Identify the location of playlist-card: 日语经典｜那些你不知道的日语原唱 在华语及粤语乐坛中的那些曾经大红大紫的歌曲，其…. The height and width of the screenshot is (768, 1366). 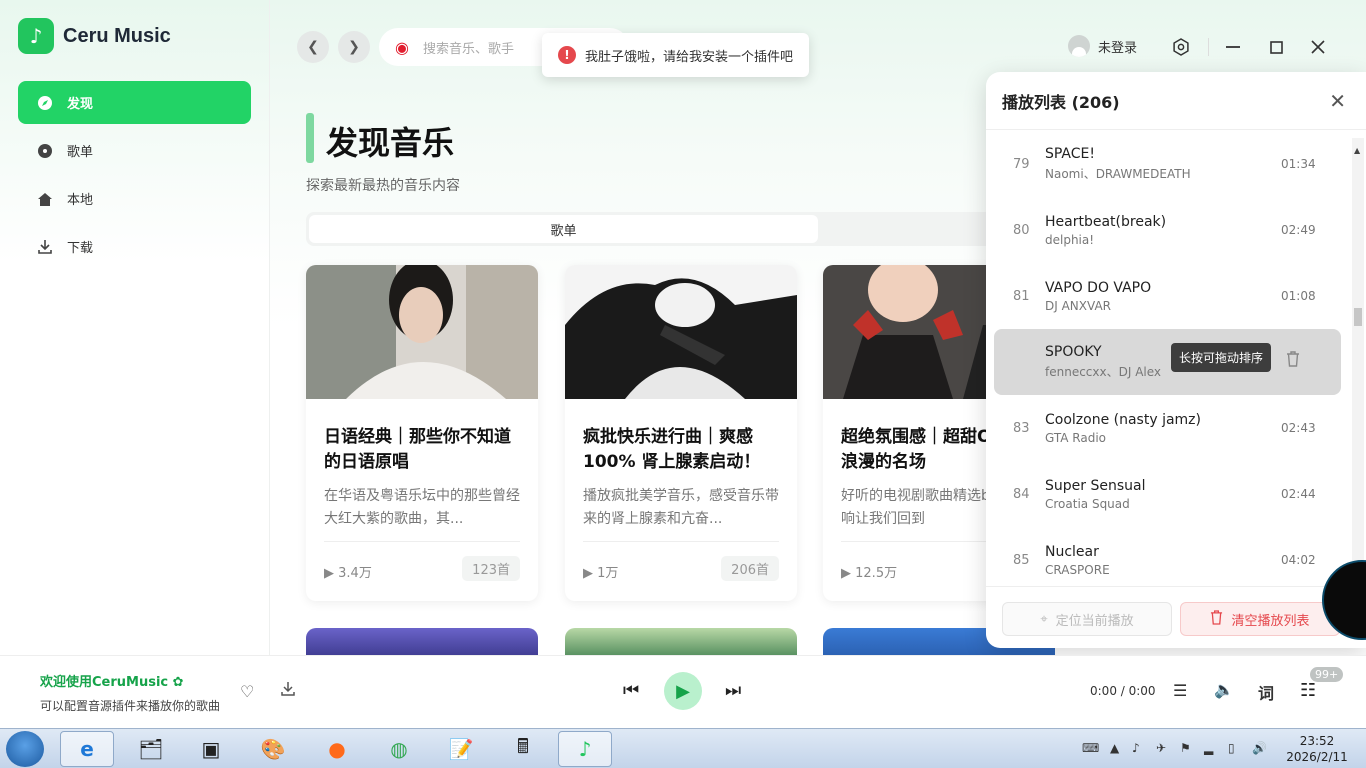
(422, 433).